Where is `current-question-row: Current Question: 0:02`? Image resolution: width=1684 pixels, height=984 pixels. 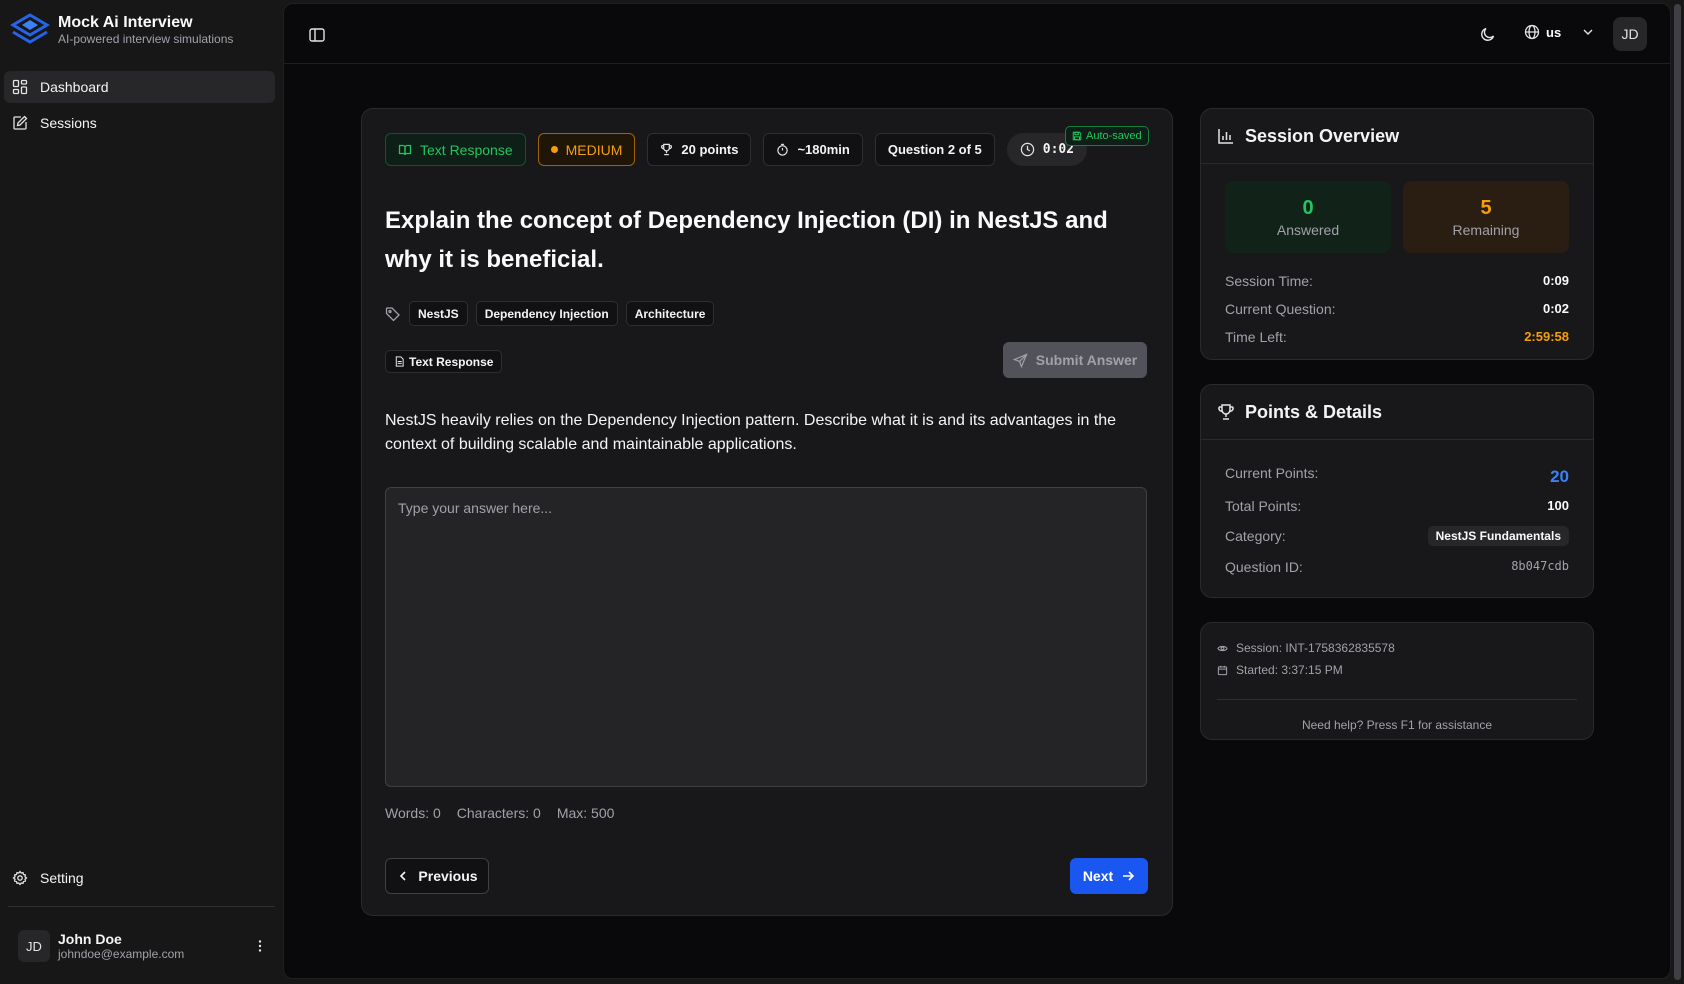
current-question-row: Current Question: 0:02 is located at coordinates (1397, 309).